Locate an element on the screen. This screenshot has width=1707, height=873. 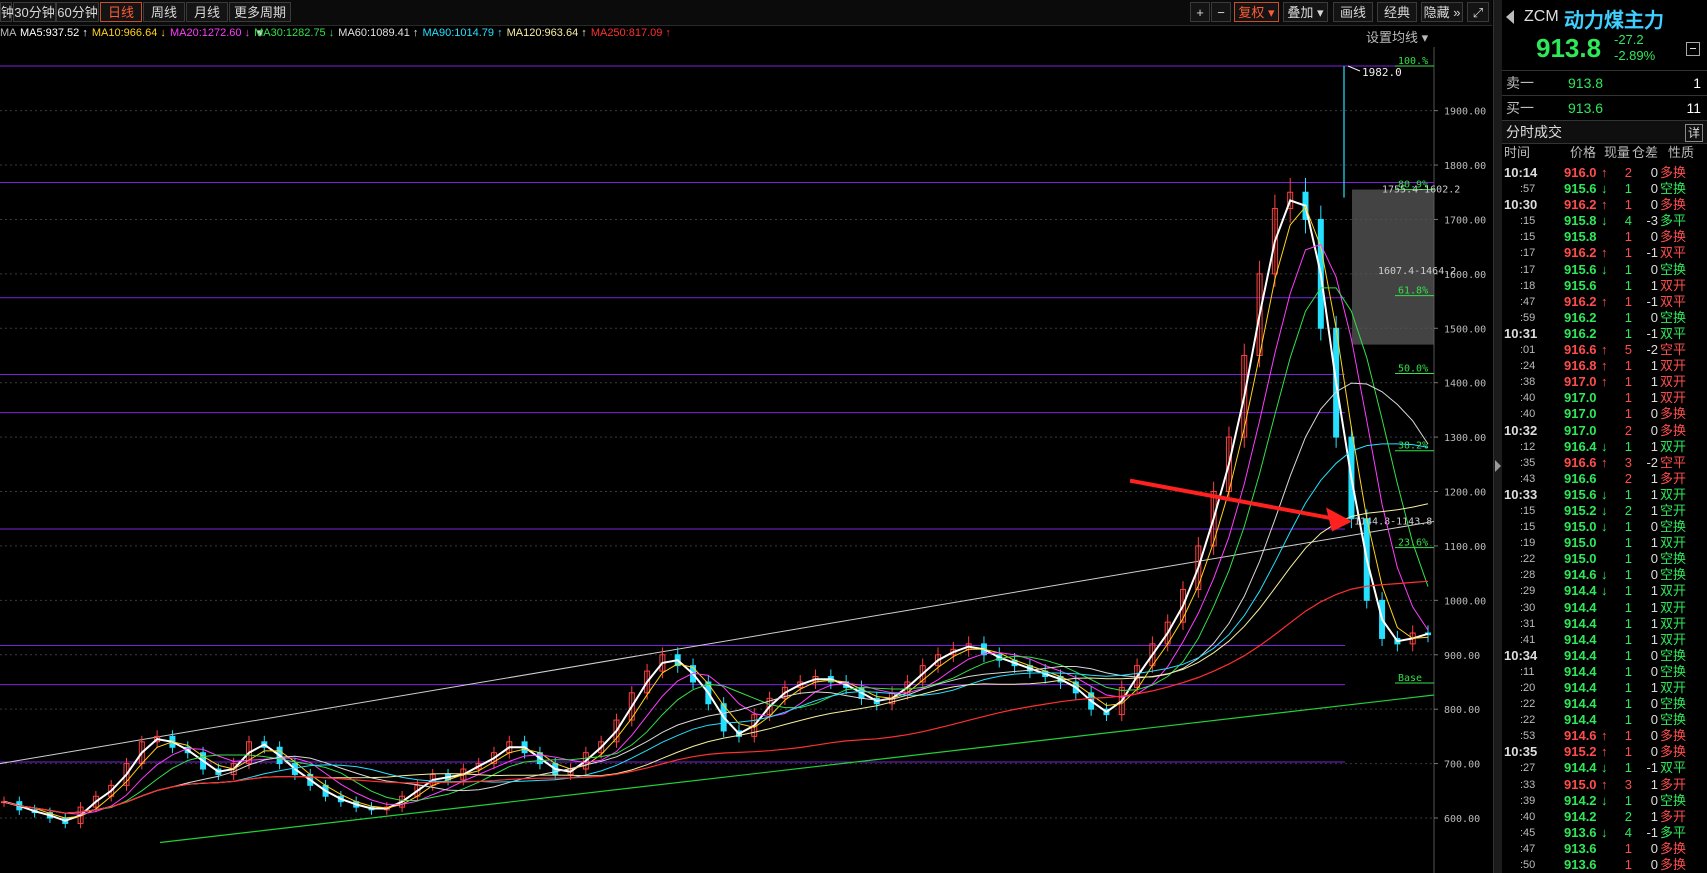
prev-contract-icon is located at coordinates (1510, 17).